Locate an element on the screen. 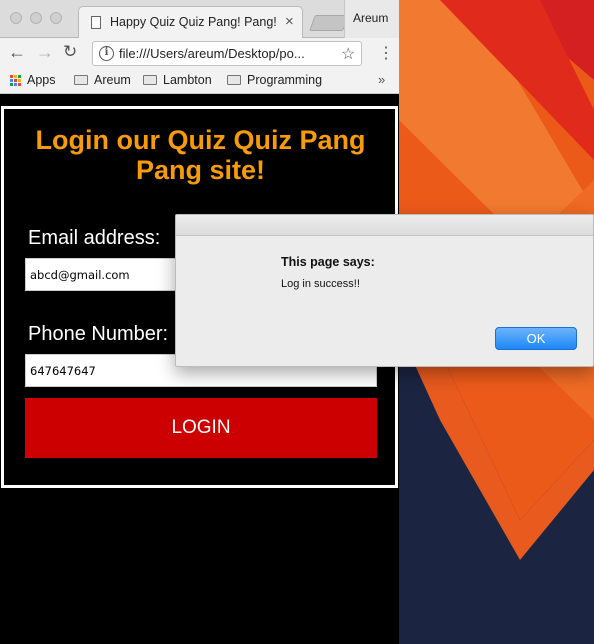 Image resolution: width=594 pixels, height=644 pixels. bookmark-lambton: Lambton is located at coordinates (177, 80).